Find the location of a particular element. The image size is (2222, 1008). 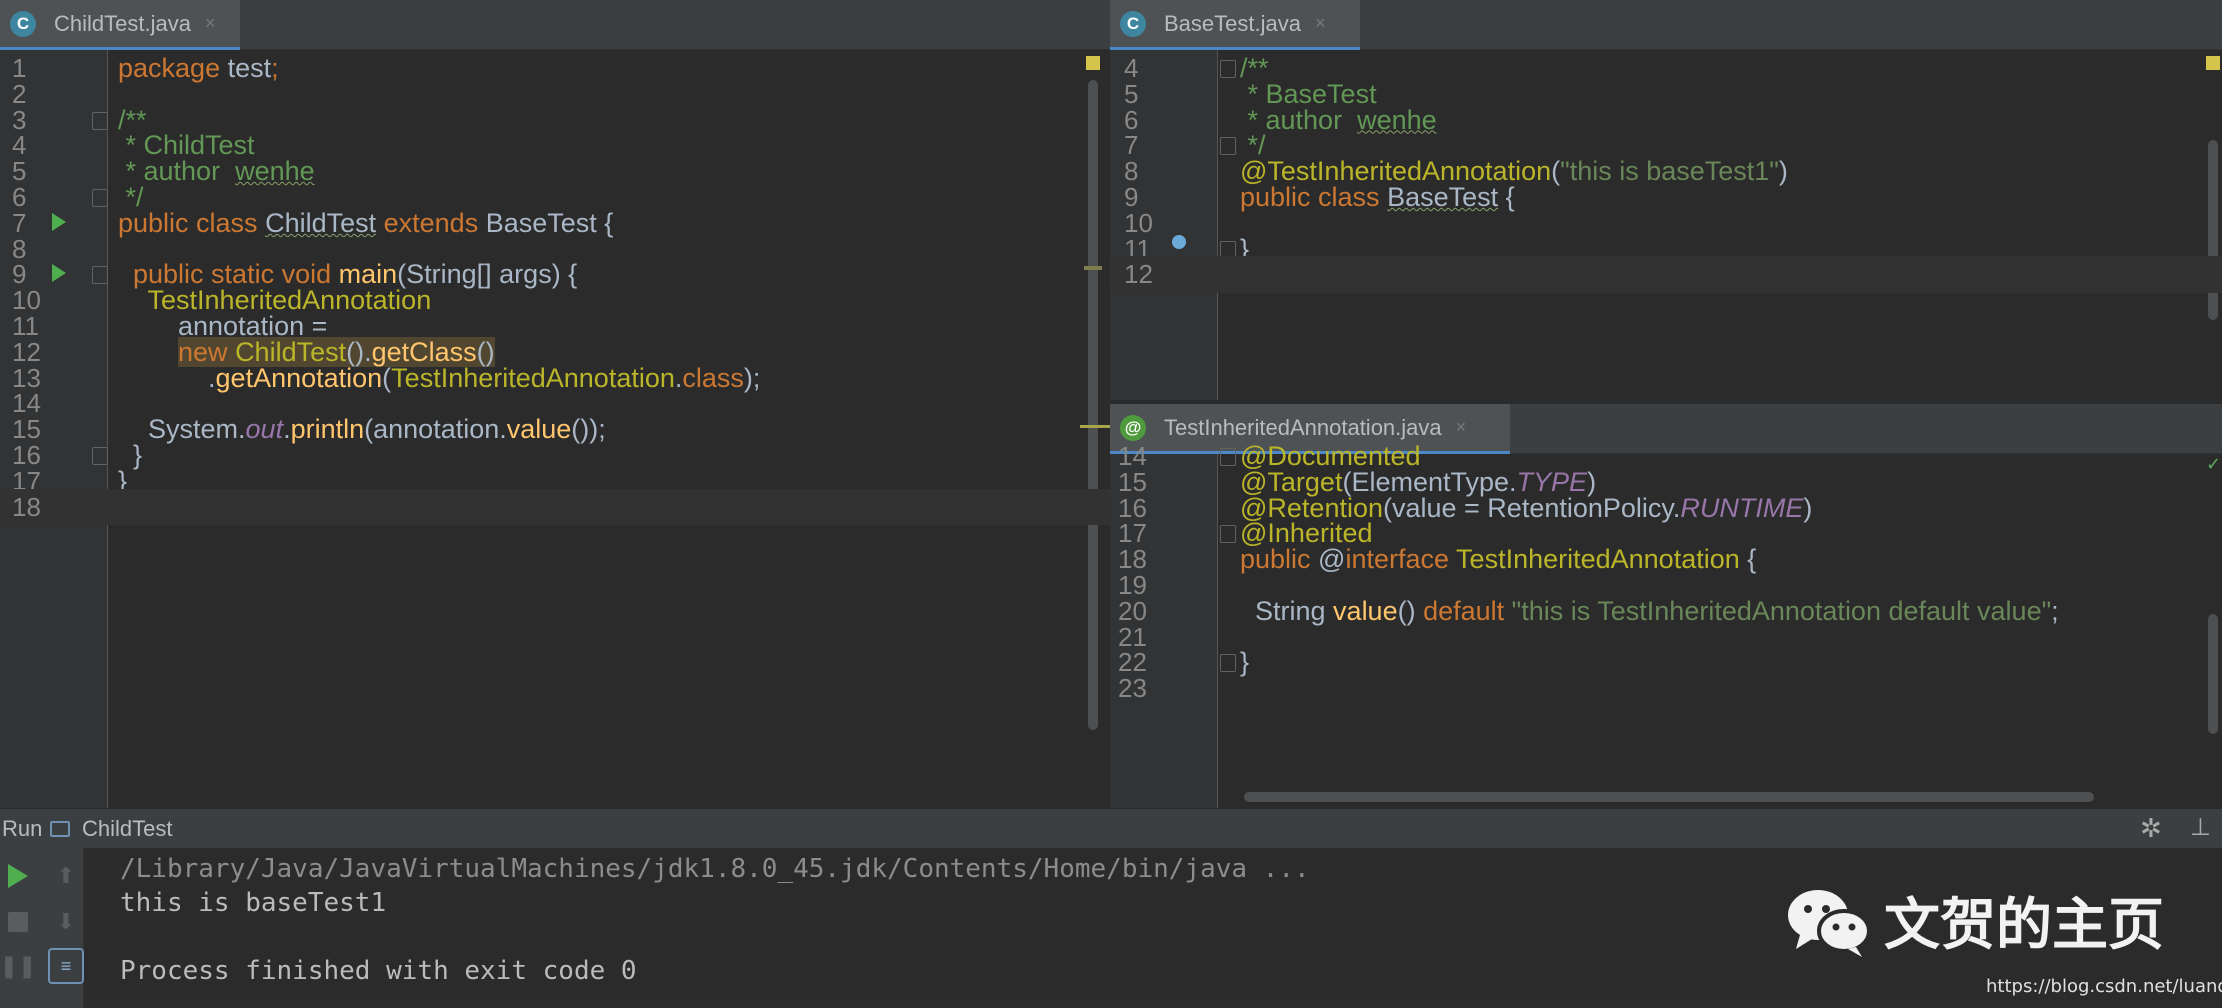

tab-label: ChildTest.java is located at coordinates (122, 23).